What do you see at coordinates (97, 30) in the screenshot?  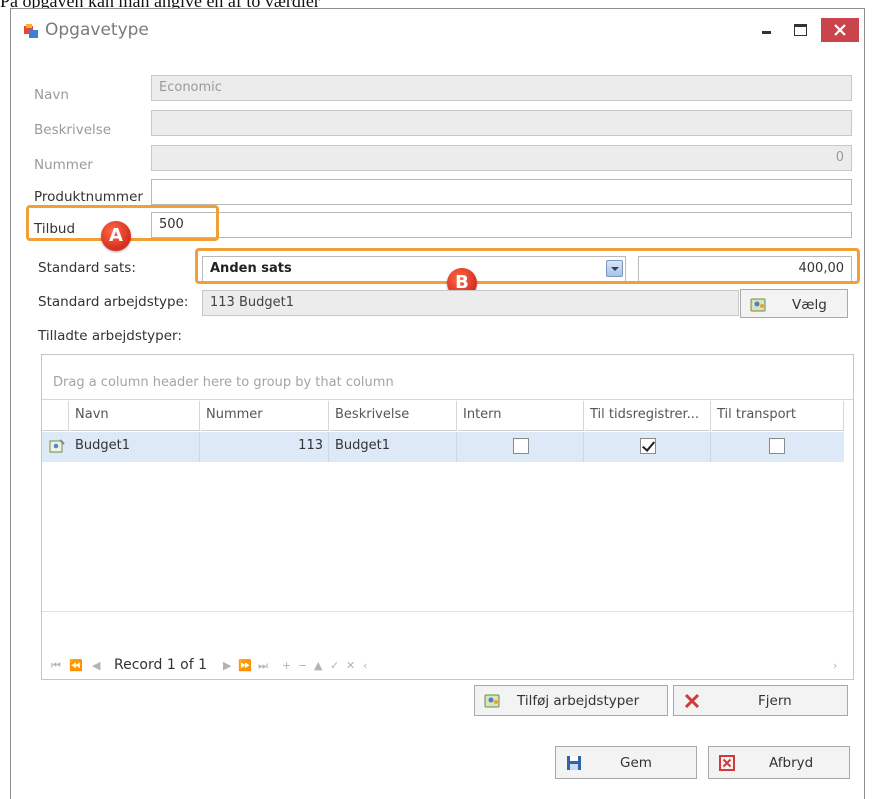 I see `window-title: Opgavetype` at bounding box center [97, 30].